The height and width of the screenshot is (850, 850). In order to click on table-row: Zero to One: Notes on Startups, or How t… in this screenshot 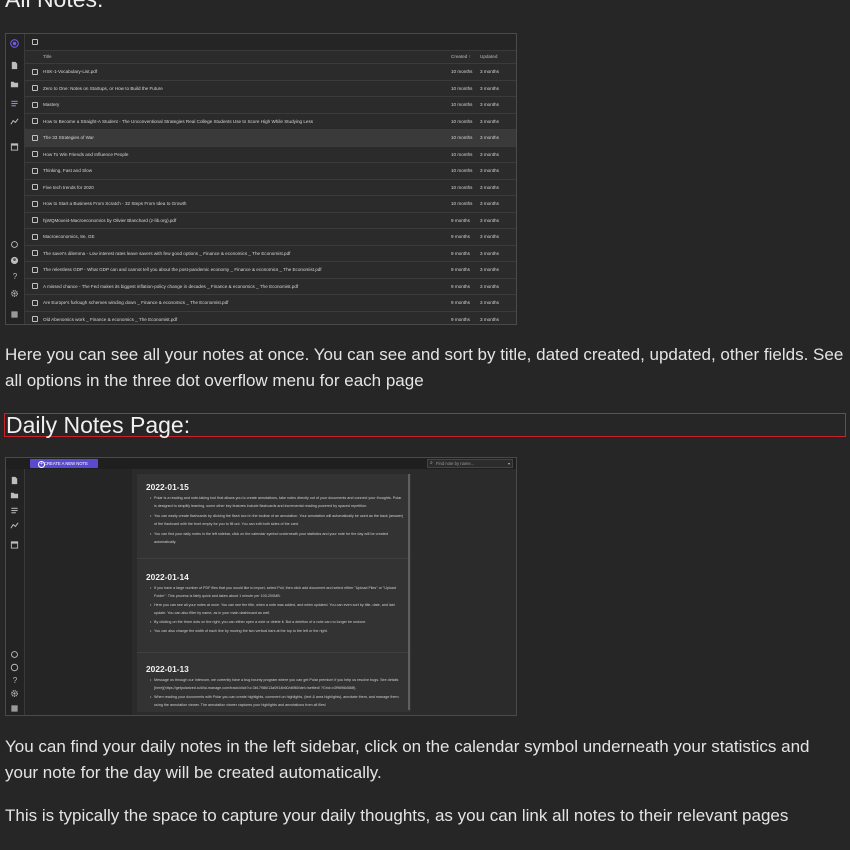, I will do `click(270, 89)`.